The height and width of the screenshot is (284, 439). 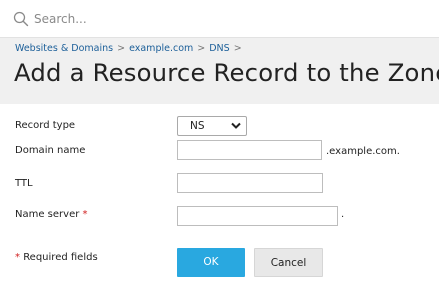 What do you see at coordinates (24, 183) in the screenshot?
I see `ttl-label: TTL` at bounding box center [24, 183].